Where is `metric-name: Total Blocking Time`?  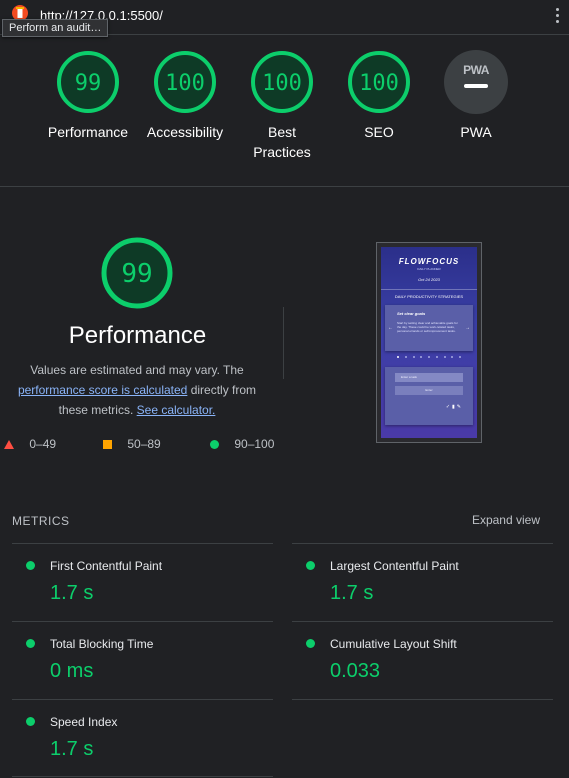
metric-name: Total Blocking Time is located at coordinates (102, 644).